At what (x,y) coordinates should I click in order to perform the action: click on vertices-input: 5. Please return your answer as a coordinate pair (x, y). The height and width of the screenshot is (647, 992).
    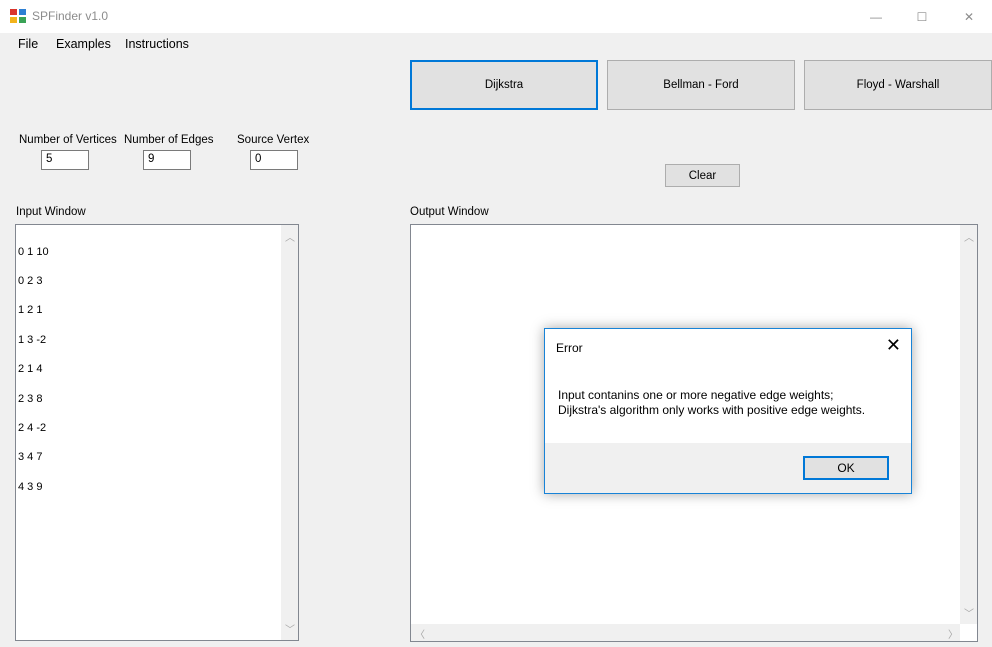
    Looking at the image, I should click on (65, 160).